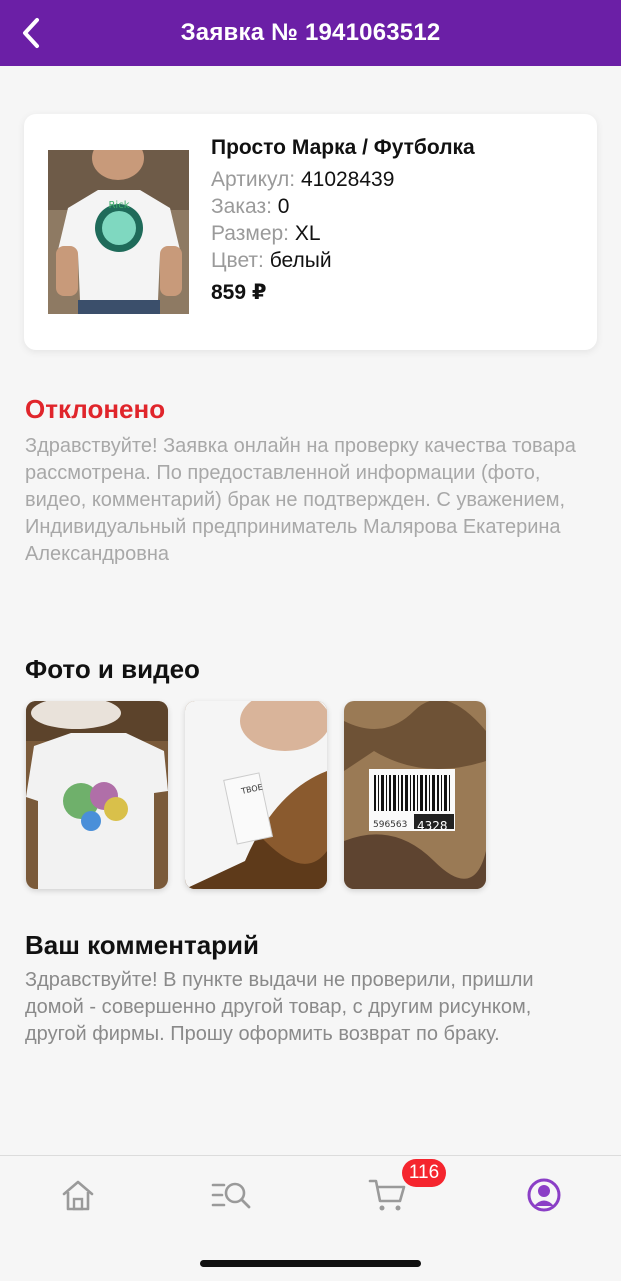 The width and height of the screenshot is (621, 1281). Describe the element at coordinates (142, 945) in the screenshot. I see `comment-section-title: Ваш комментарий` at that location.